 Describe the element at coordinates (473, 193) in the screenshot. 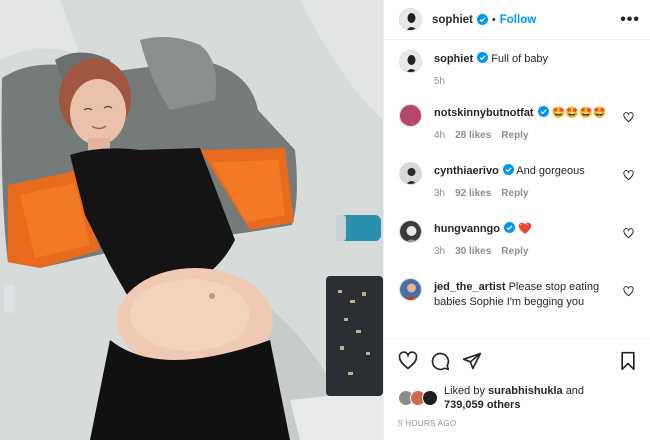

I see `comment-likes: 92 likes` at that location.